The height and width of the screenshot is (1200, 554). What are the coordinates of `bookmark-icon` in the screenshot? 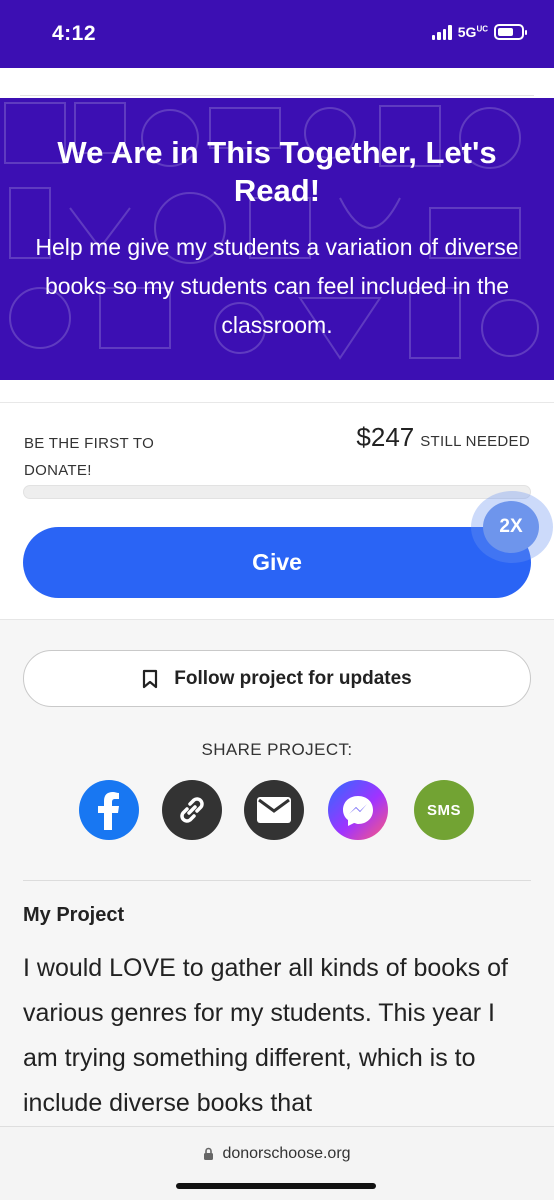 It's located at (150, 678).